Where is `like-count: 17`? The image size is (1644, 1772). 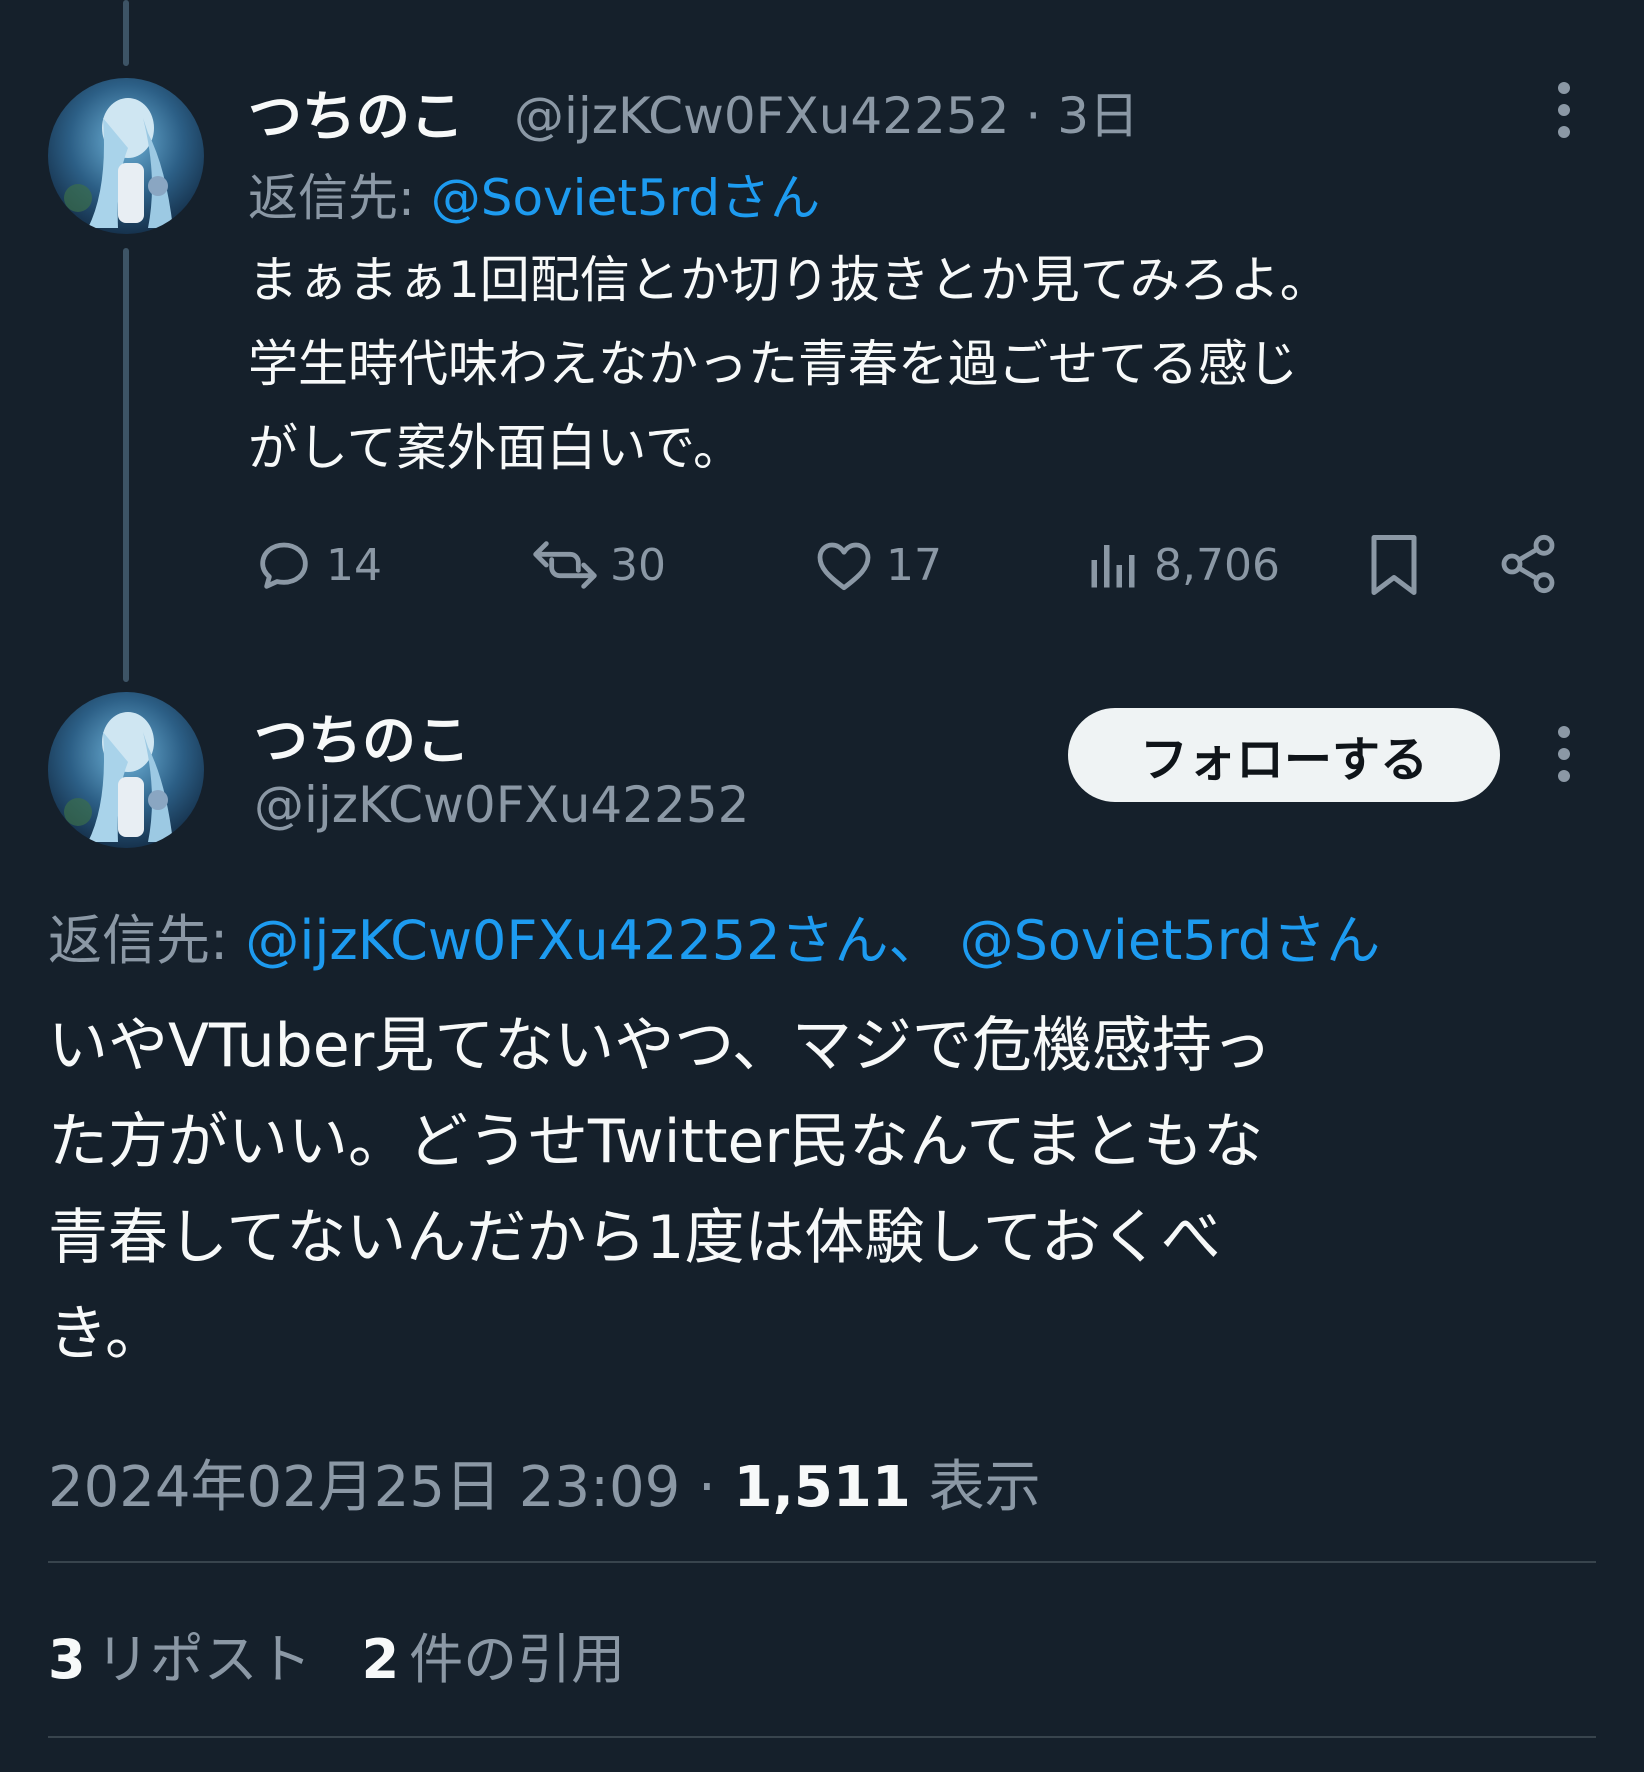
like-count: 17 is located at coordinates (914, 565).